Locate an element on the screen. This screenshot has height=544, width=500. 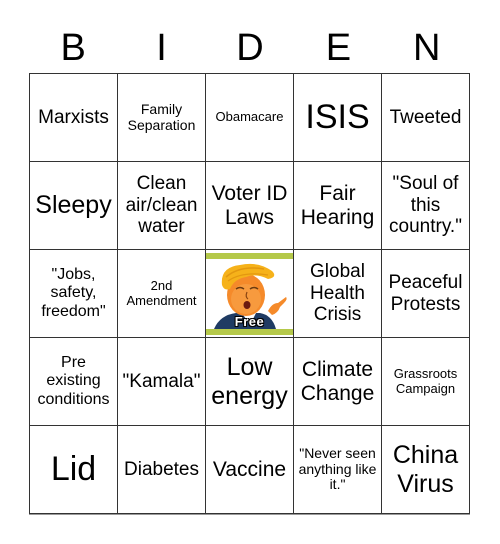
bingo-cell: Diabetes is located at coordinates (162, 470).